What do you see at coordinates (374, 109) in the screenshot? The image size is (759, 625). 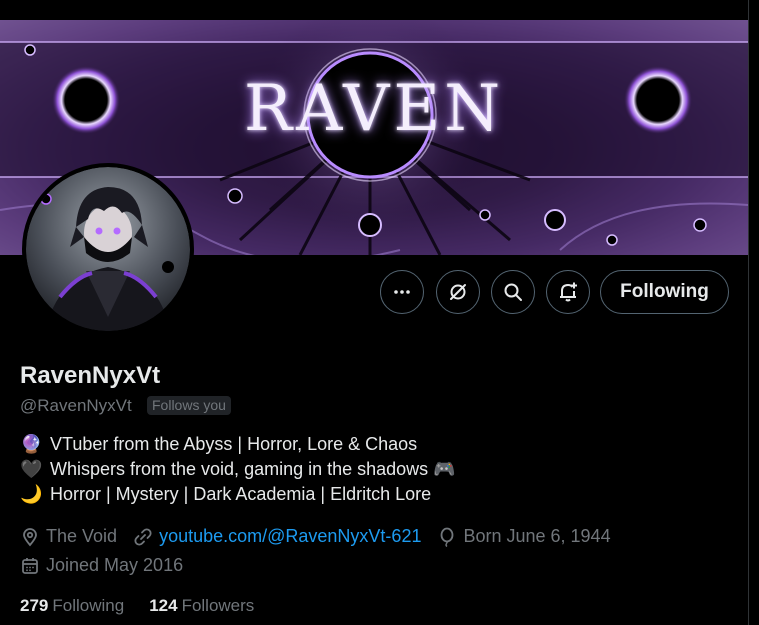 I see `banner-title: RAVEN` at bounding box center [374, 109].